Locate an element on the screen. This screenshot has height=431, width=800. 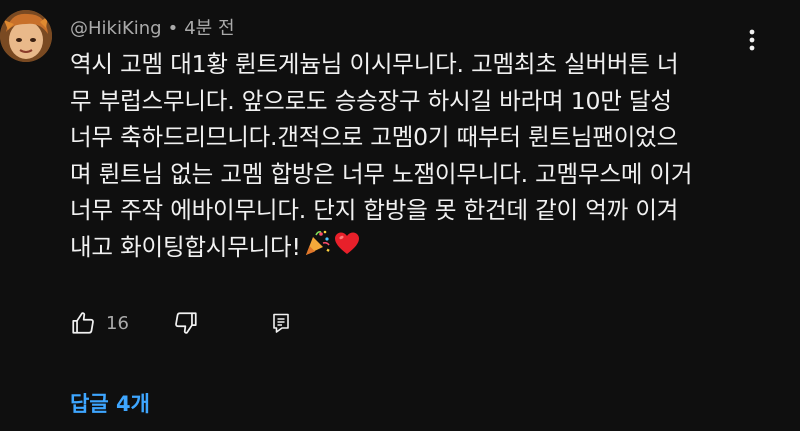
comment-actions: 16 is located at coordinates (181, 323).